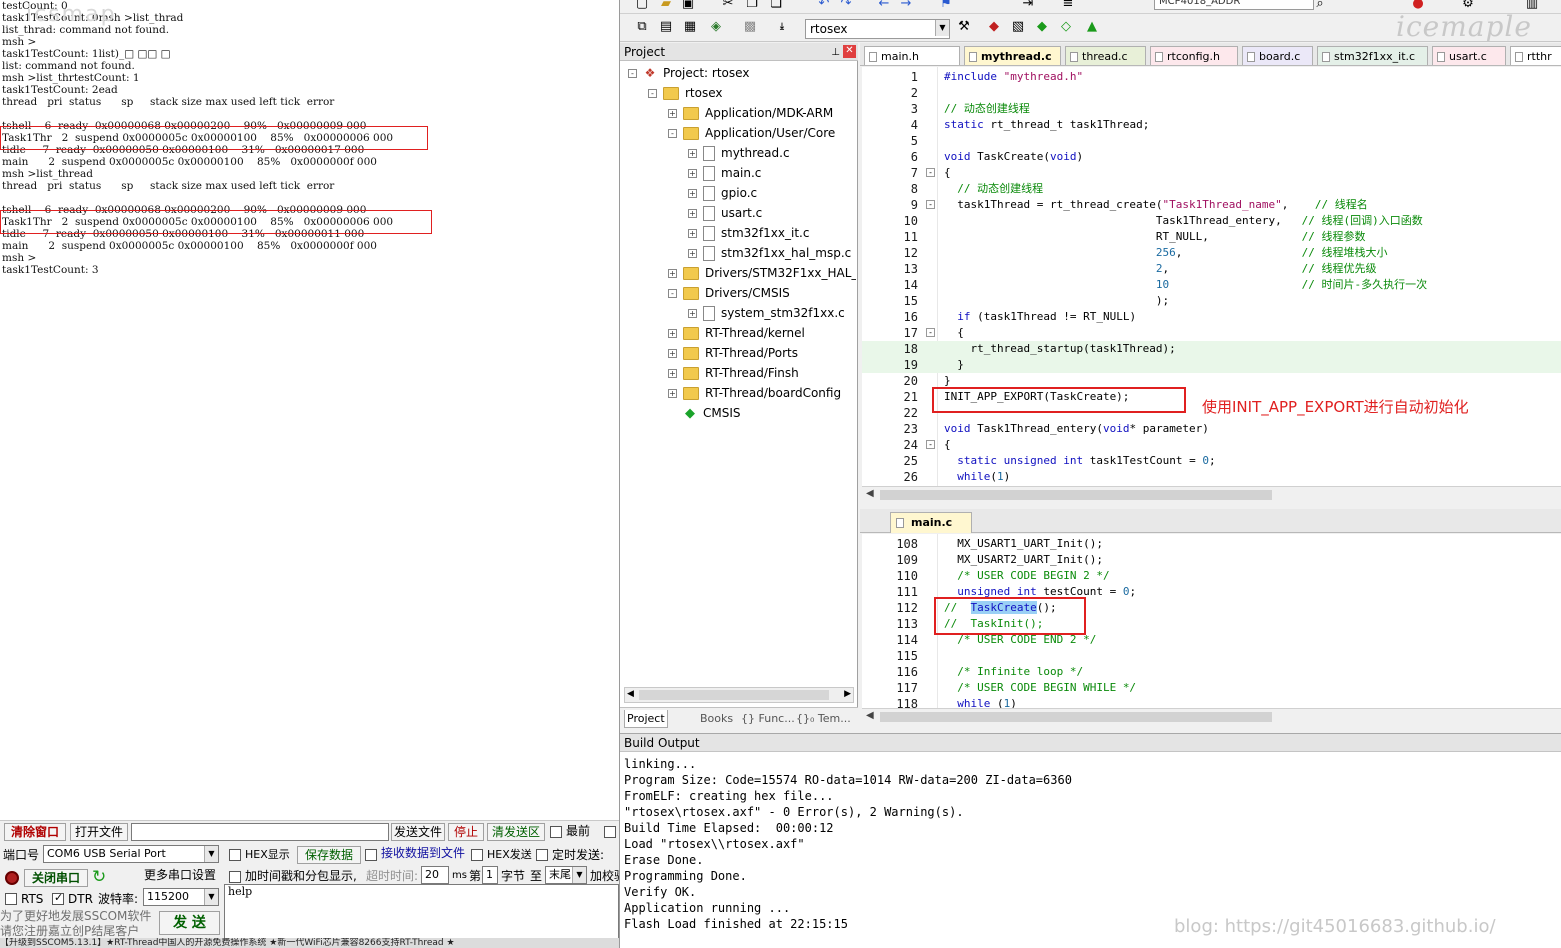 Image resolution: width=1561 pixels, height=948 pixels. What do you see at coordinates (964, 27) in the screenshot?
I see `target-options-icon: ⚒` at bounding box center [964, 27].